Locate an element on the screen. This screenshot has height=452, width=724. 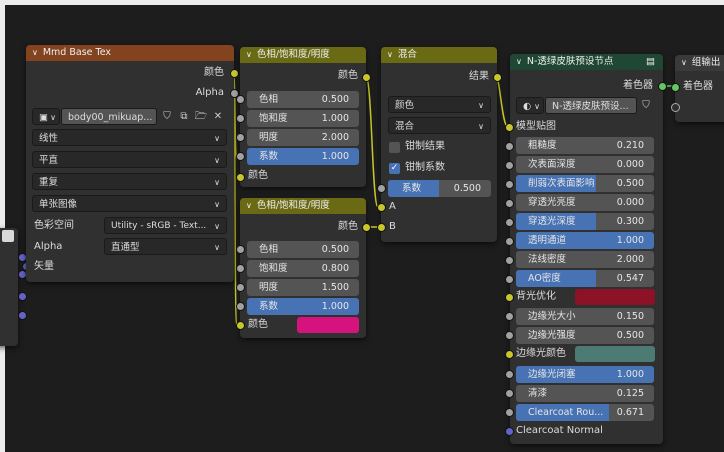
partial-node-left is located at coordinates (9, 287).